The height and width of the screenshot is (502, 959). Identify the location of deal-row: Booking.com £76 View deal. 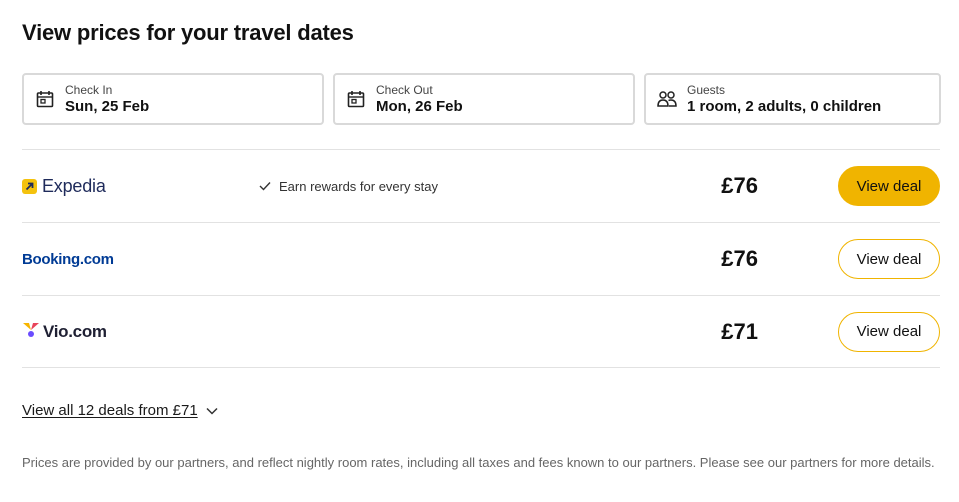
(481, 258).